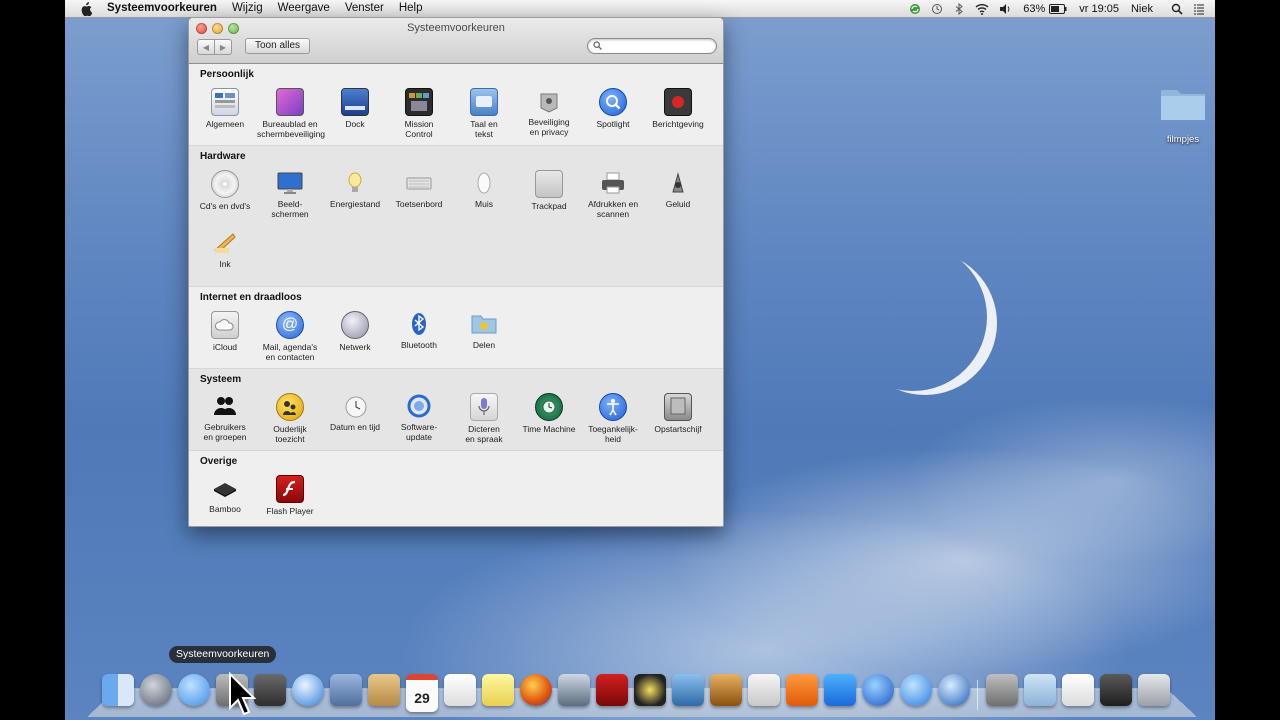 The image size is (1280, 720). Describe the element at coordinates (840, 690) in the screenshot. I see `word-icon` at that location.